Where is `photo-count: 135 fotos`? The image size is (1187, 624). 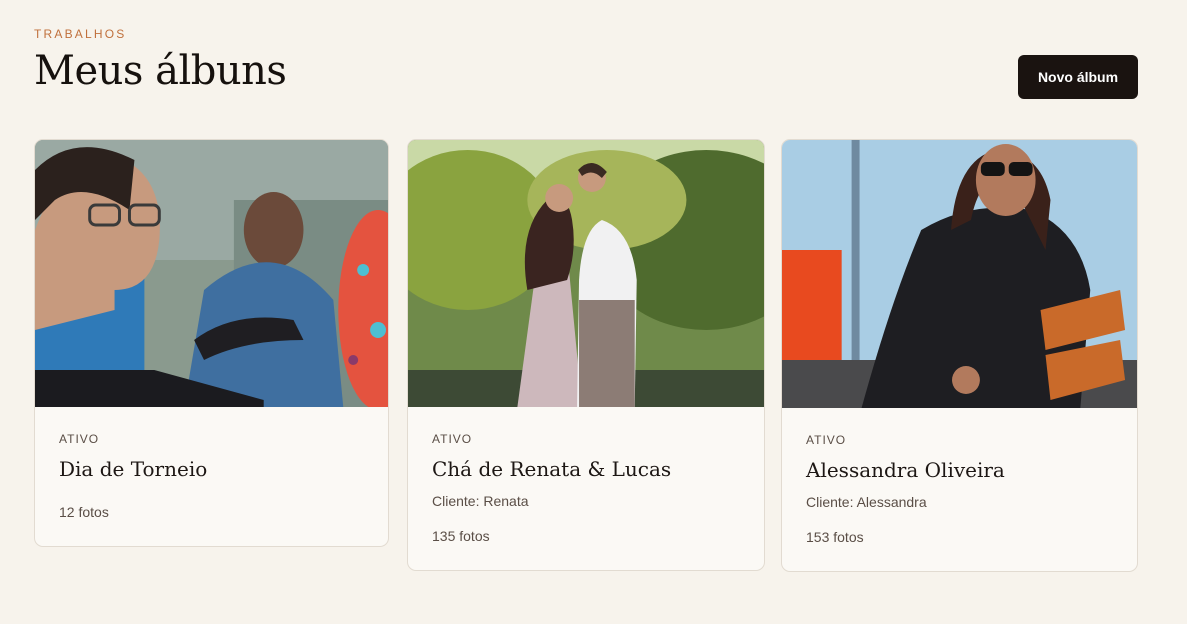
photo-count: 135 fotos is located at coordinates (461, 536).